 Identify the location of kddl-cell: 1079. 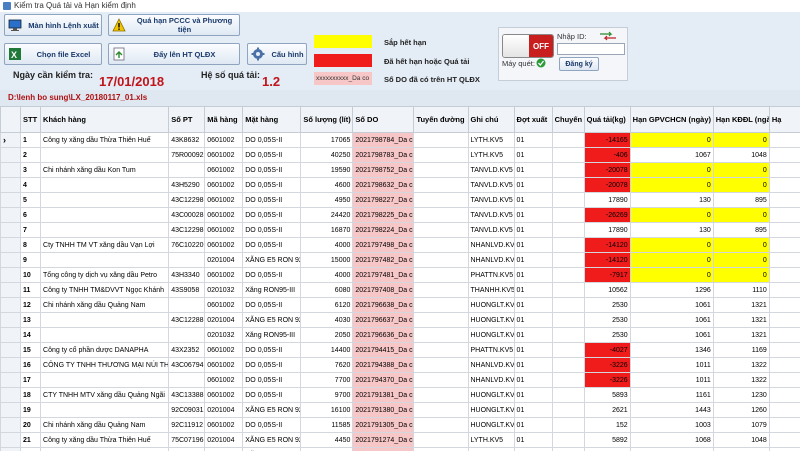
(741, 425).